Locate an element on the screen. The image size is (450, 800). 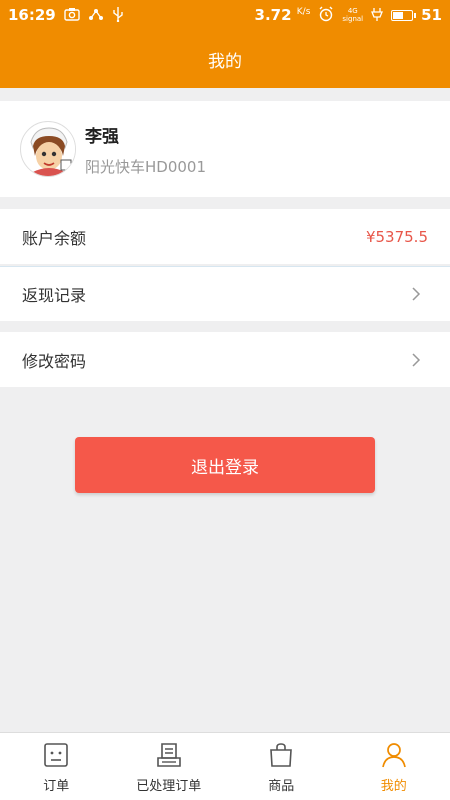
user-store: 阳光快车HD0001 is located at coordinates (146, 166).